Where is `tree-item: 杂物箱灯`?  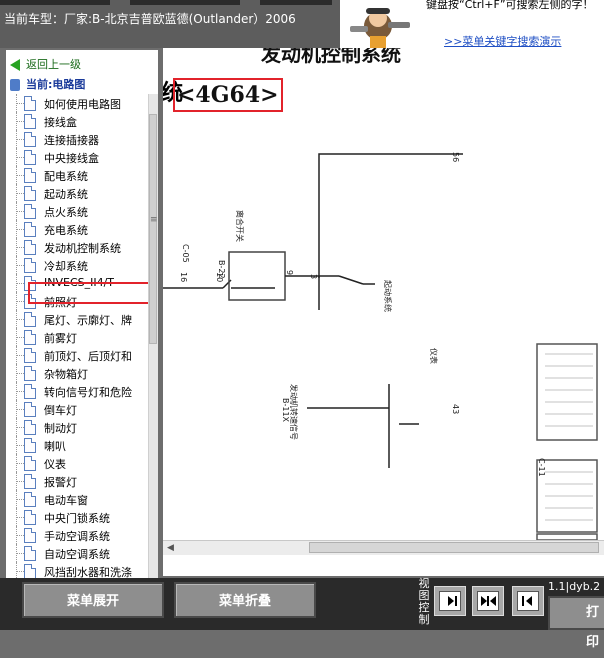
tree-item: 杂物箱灯 is located at coordinates (76, 373).